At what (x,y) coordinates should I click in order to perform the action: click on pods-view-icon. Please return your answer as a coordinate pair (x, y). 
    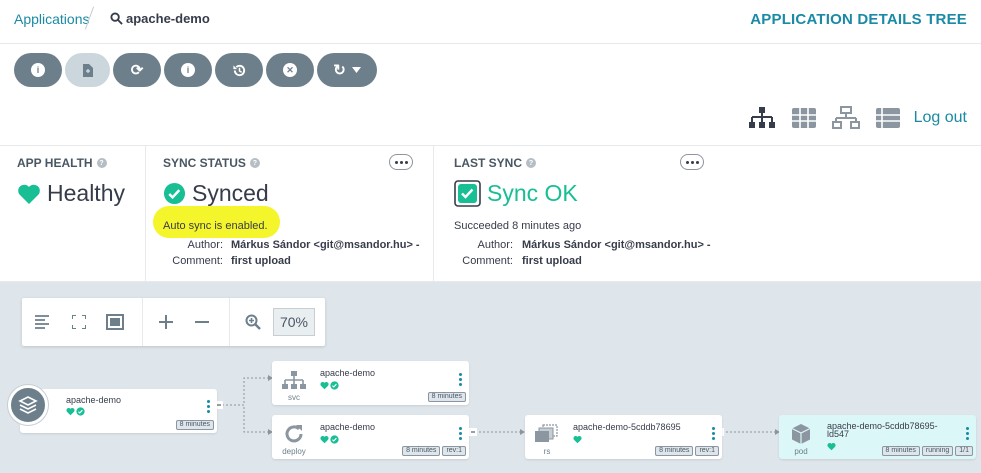
    Looking at the image, I should click on (804, 118).